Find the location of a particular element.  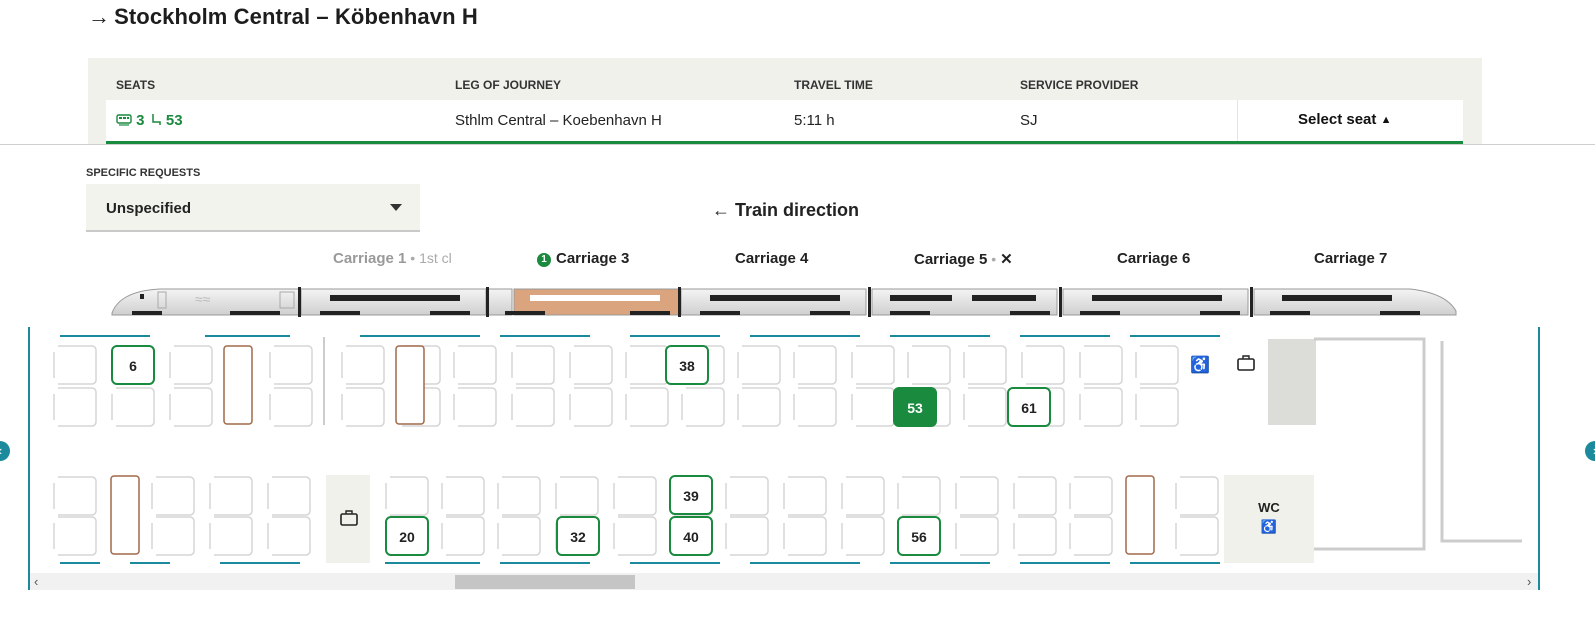

header-service-provider: SERVICE PROVIDER is located at coordinates (1079, 85).